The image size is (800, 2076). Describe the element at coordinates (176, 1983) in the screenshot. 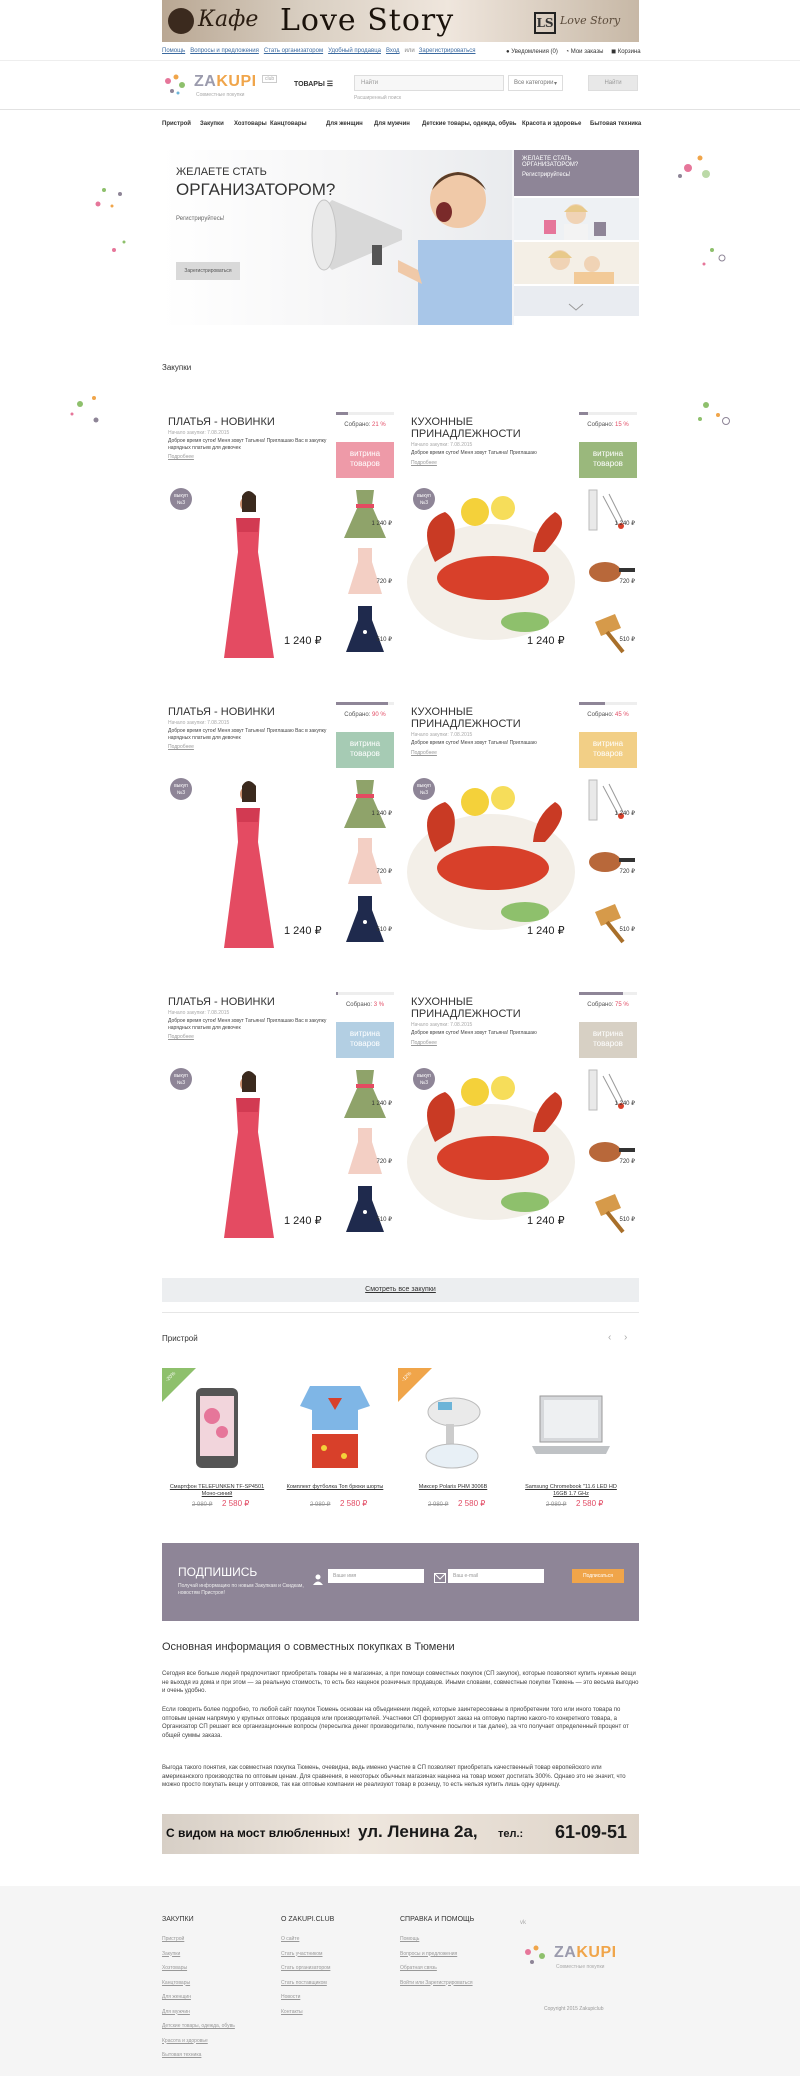

I see `footer-link: Канцтовары` at that location.